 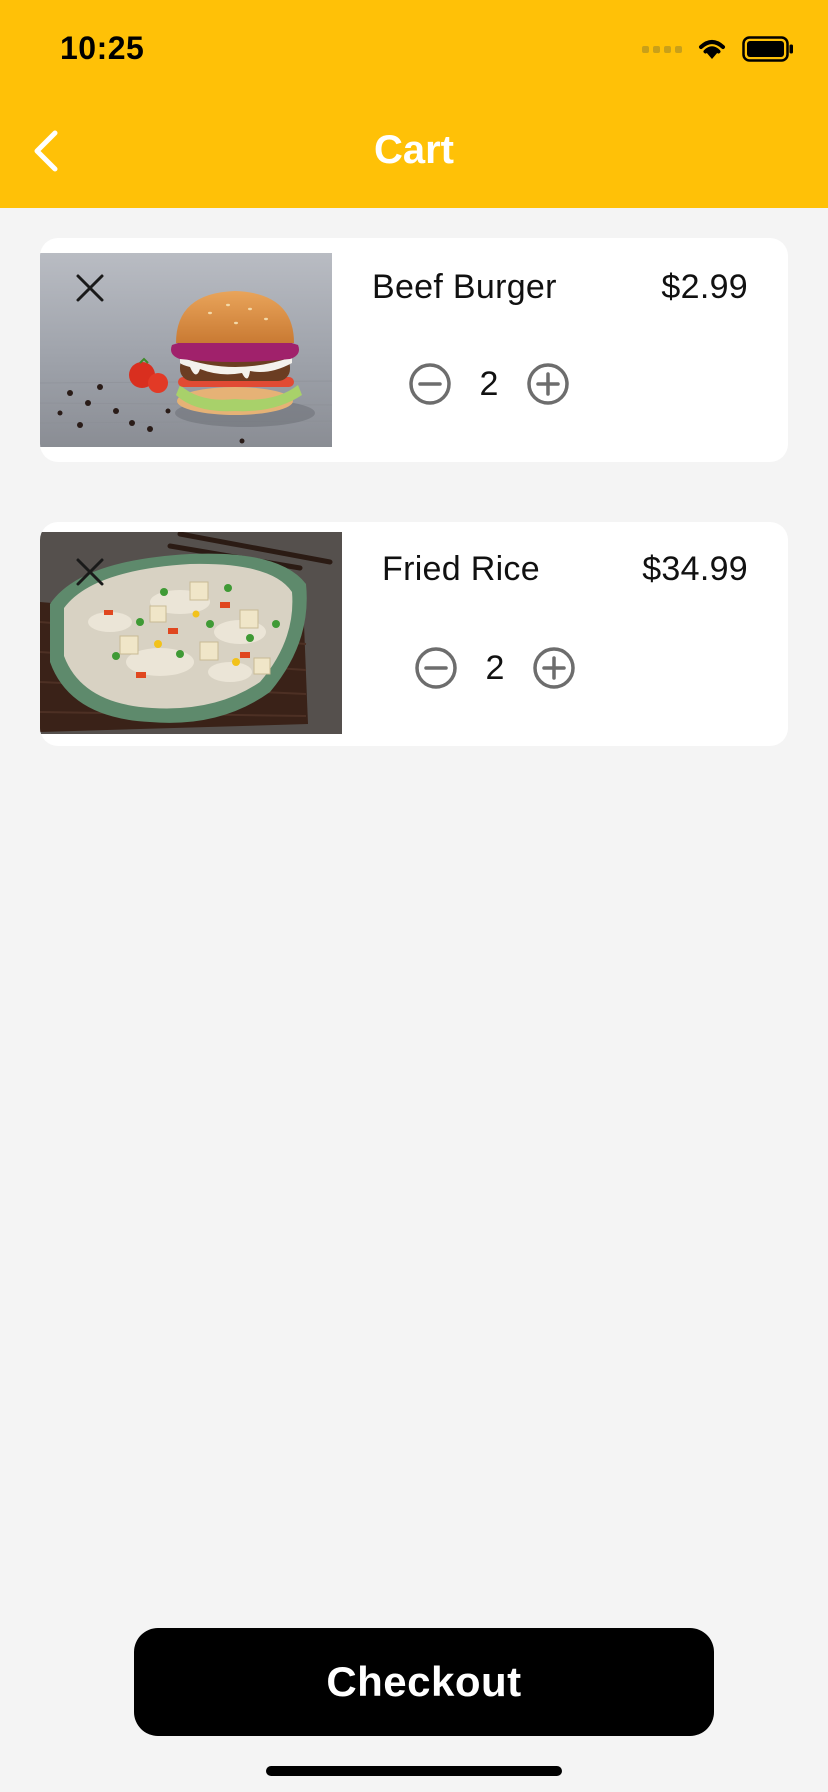 What do you see at coordinates (464, 287) in the screenshot?
I see `item-name: Beef Burger` at bounding box center [464, 287].